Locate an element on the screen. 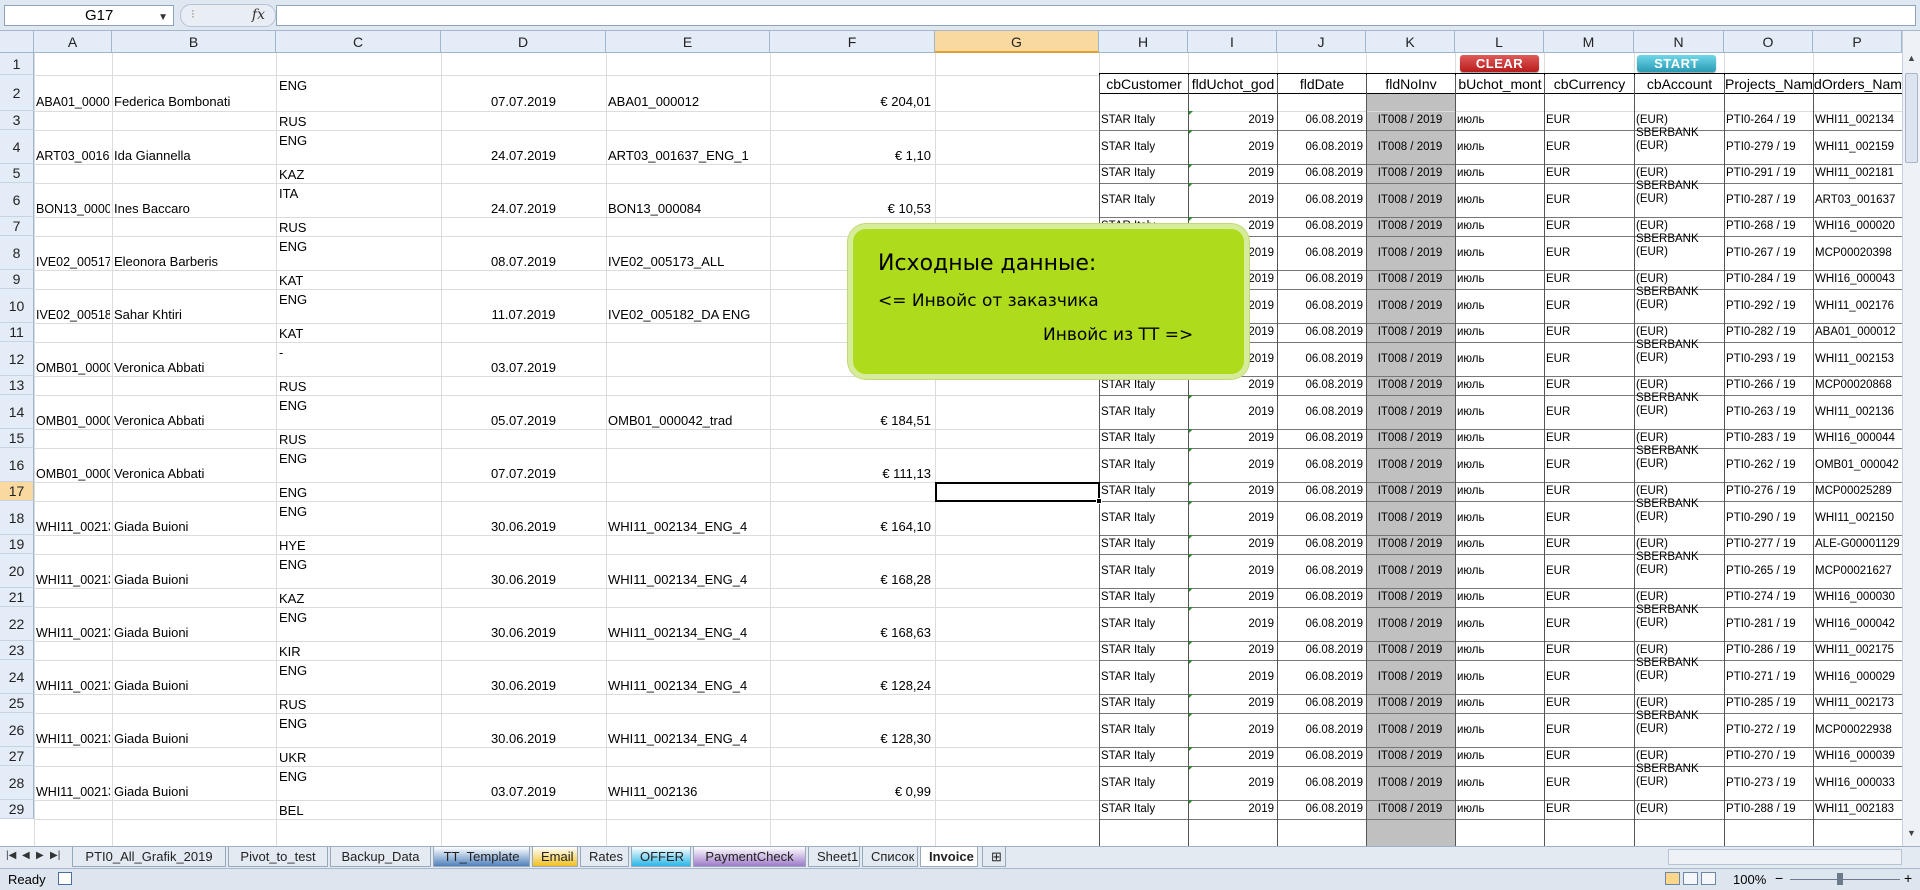  table-cell-proj: PTI0-277 / 19 is located at coordinates (1768, 544).